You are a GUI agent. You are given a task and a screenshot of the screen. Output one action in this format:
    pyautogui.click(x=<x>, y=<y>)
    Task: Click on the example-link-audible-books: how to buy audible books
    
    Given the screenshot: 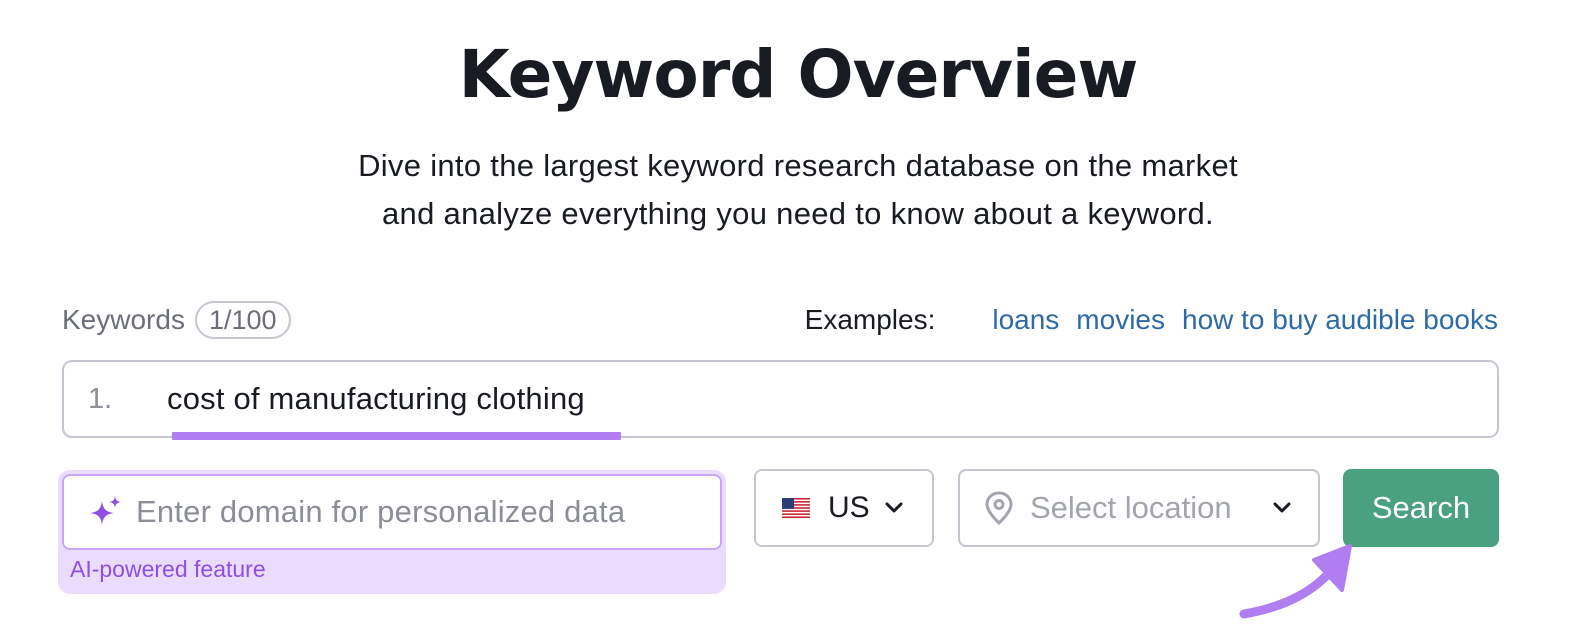 What is the action you would take?
    pyautogui.click(x=1340, y=320)
    